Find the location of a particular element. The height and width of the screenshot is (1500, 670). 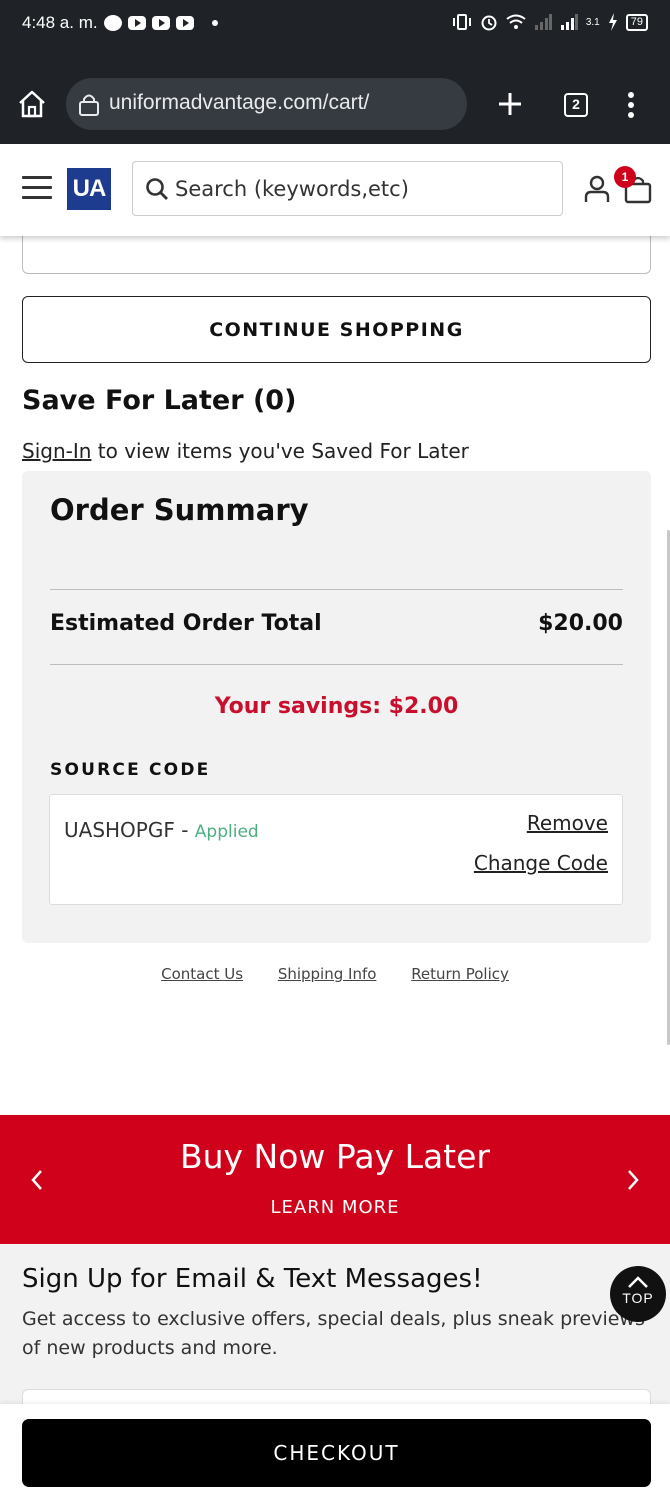

learn-more-link: LEARN MORE is located at coordinates (335, 1207).